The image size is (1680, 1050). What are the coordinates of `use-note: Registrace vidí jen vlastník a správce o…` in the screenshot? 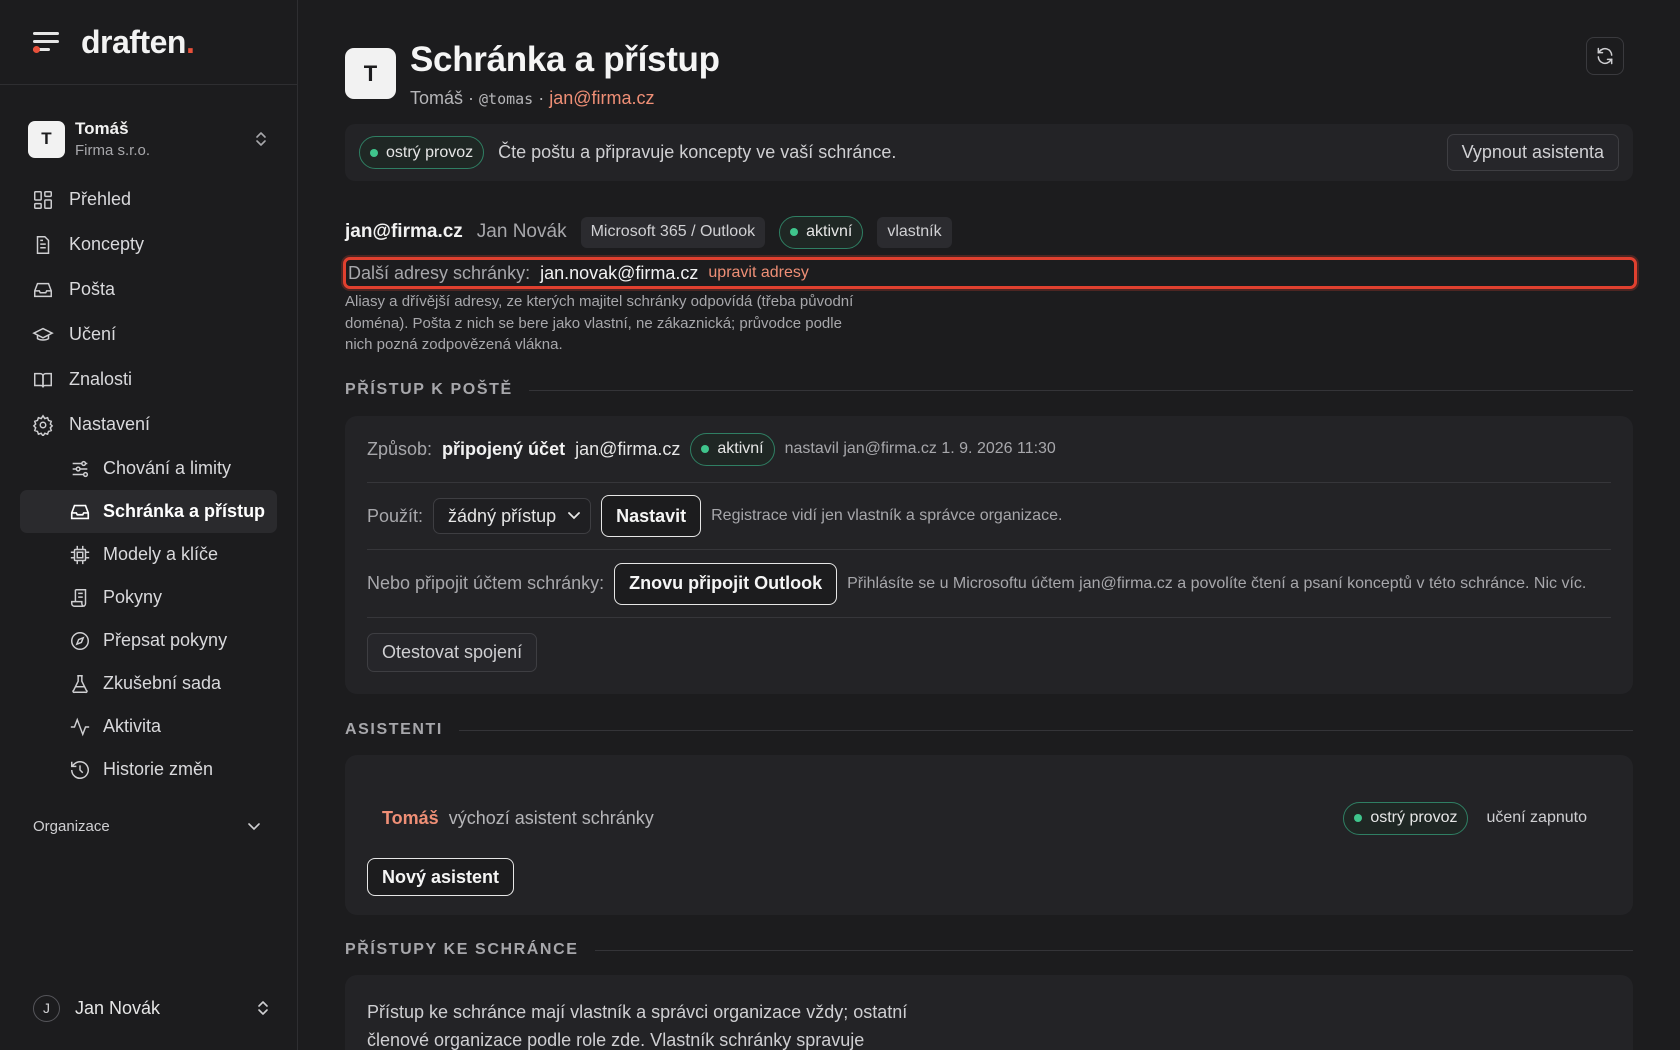 It's located at (887, 515).